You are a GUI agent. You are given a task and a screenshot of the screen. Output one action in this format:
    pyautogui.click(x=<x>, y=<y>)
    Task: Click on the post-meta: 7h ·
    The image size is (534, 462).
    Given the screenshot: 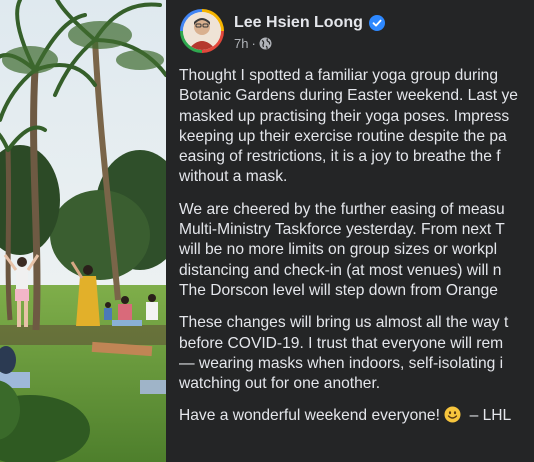 What is the action you would take?
    pyautogui.click(x=253, y=43)
    